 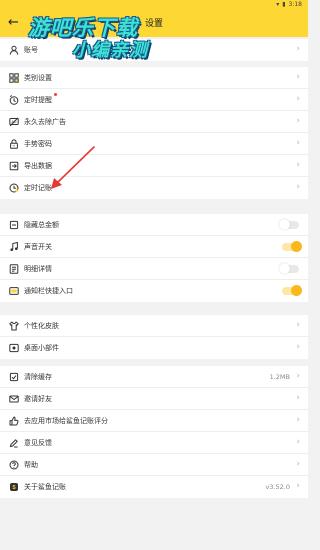 What do you see at coordinates (154, 326) in the screenshot?
I see `settings-row-shirt: 个性化皮肤 ›` at bounding box center [154, 326].